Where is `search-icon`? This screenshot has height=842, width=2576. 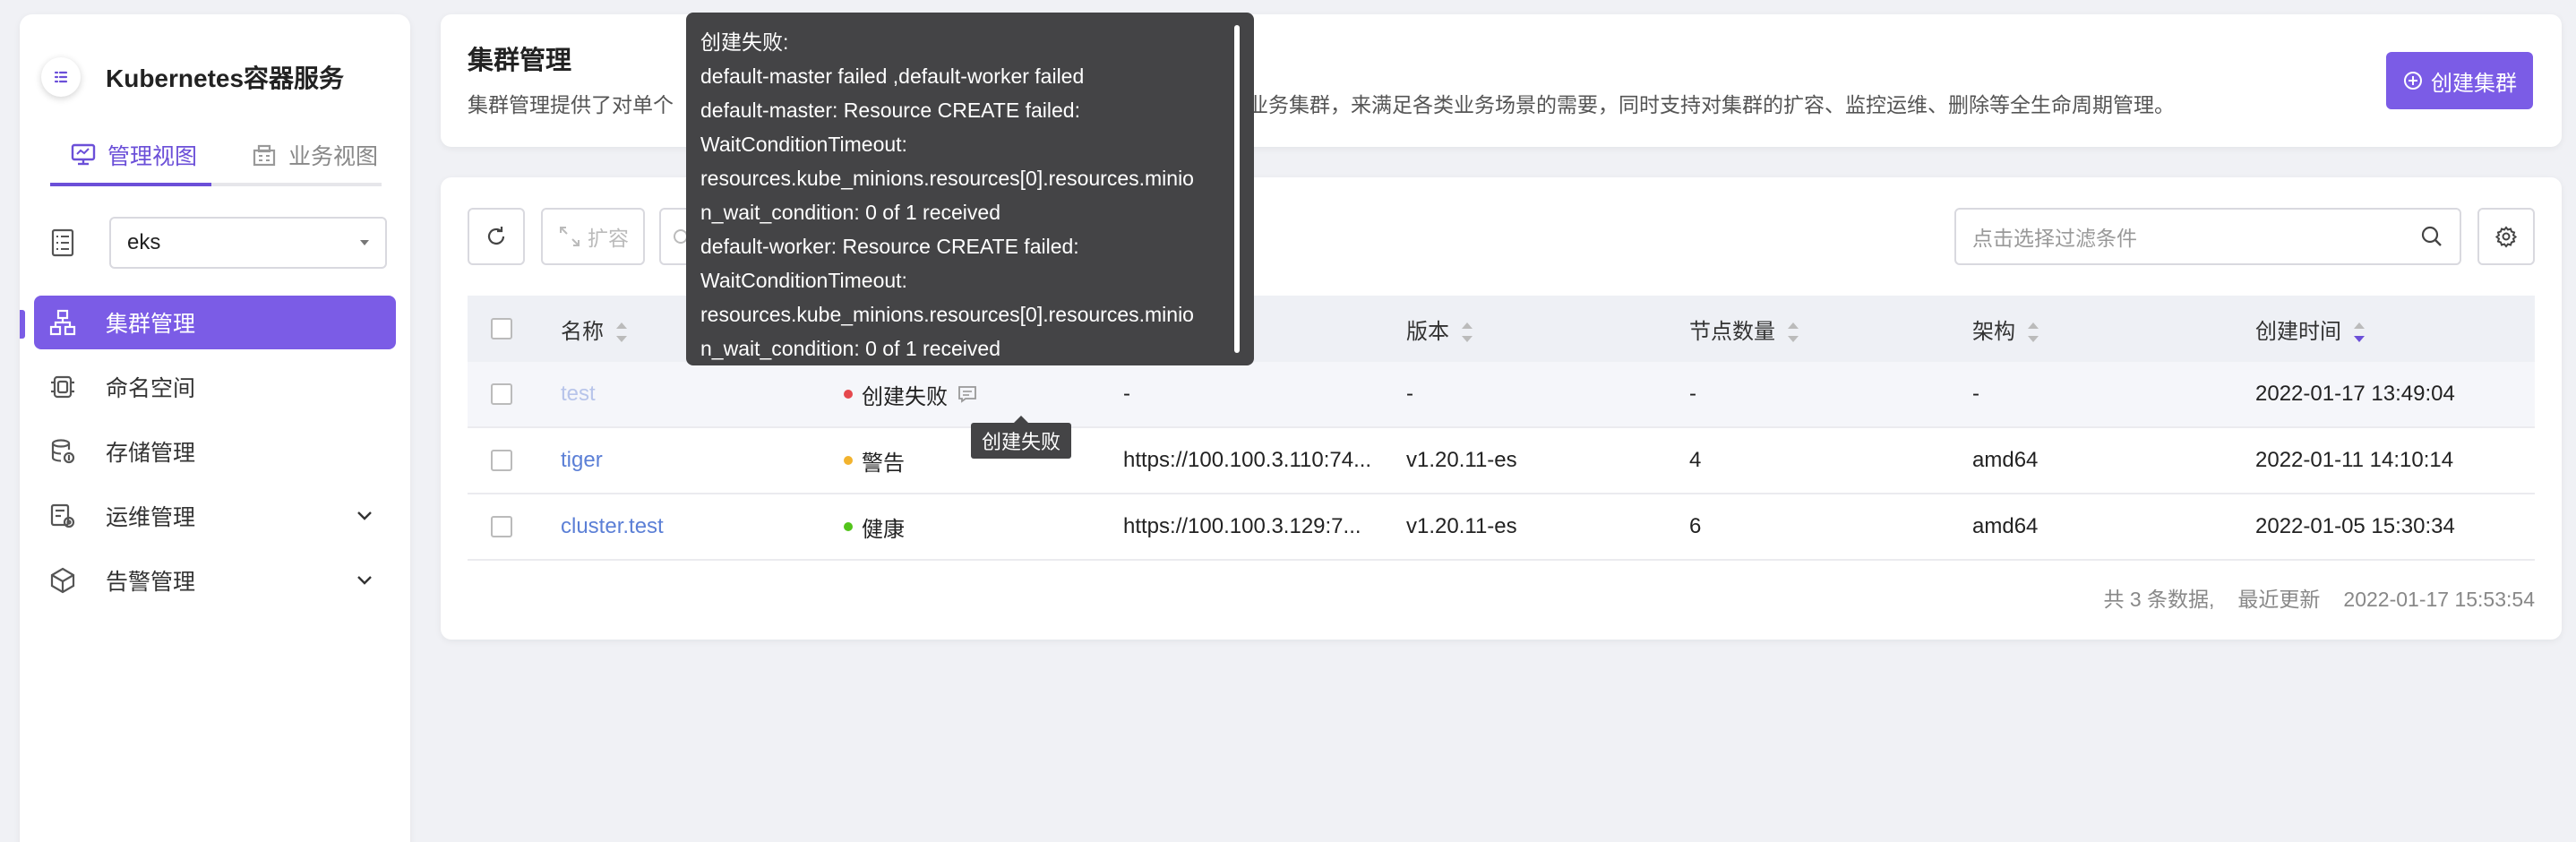 search-icon is located at coordinates (2431, 236).